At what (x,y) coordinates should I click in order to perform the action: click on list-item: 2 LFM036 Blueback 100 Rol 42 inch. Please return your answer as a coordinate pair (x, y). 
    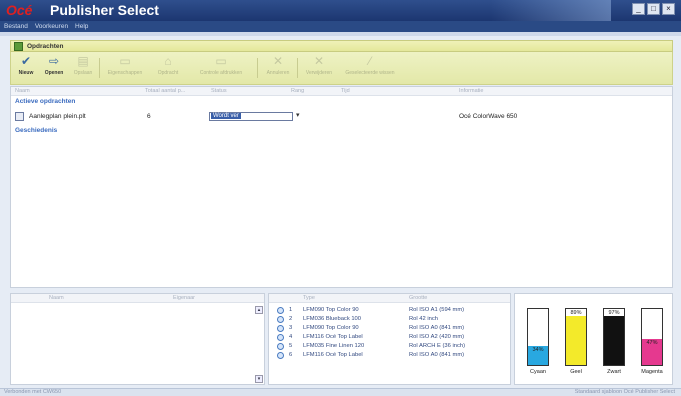
    Looking at the image, I should click on (389, 320).